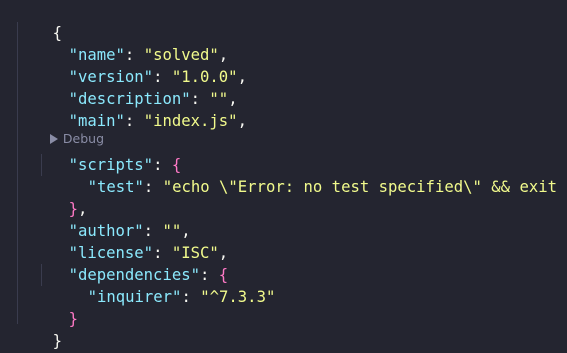  What do you see at coordinates (115, 187) in the screenshot?
I see `json-key: "test"` at bounding box center [115, 187].